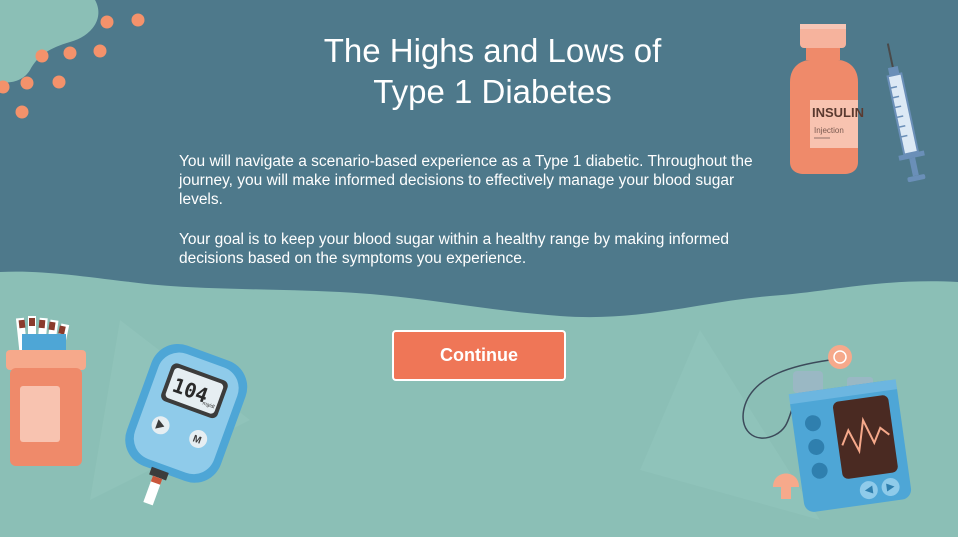 Image resolution: width=958 pixels, height=537 pixels. What do you see at coordinates (72, 59) in the screenshot?
I see `decorative-dots-icon` at bounding box center [72, 59].